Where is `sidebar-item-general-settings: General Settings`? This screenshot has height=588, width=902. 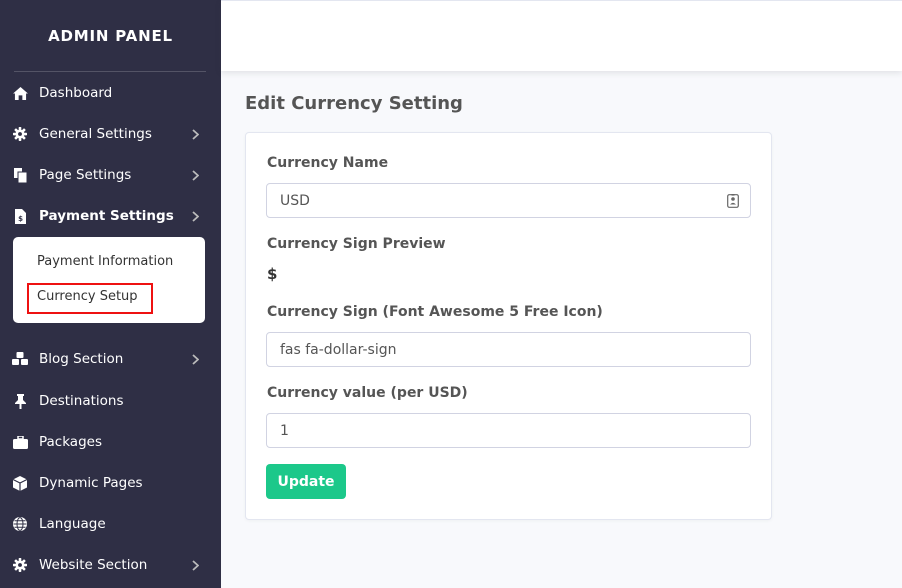
sidebar-item-general-settings: General Settings is located at coordinates (110, 134).